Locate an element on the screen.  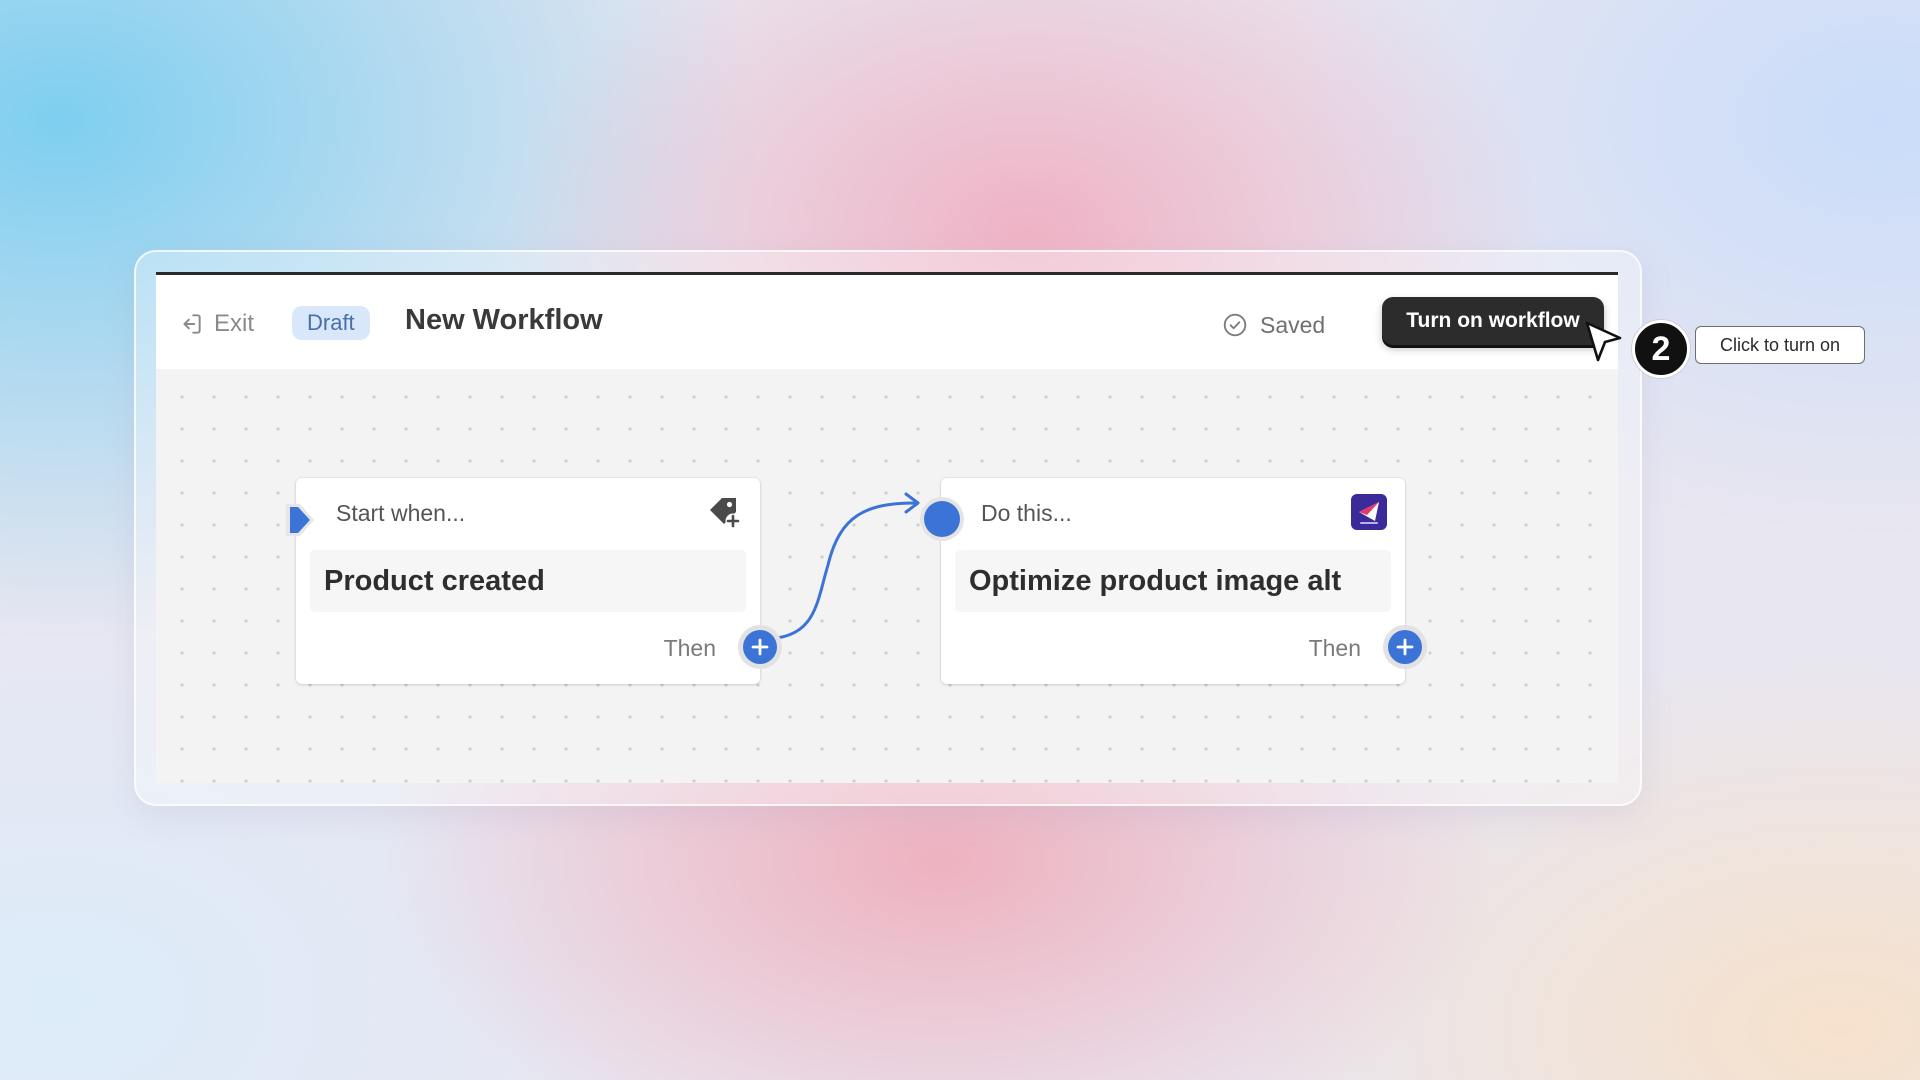
trigger-start-icon is located at coordinates (300, 520).